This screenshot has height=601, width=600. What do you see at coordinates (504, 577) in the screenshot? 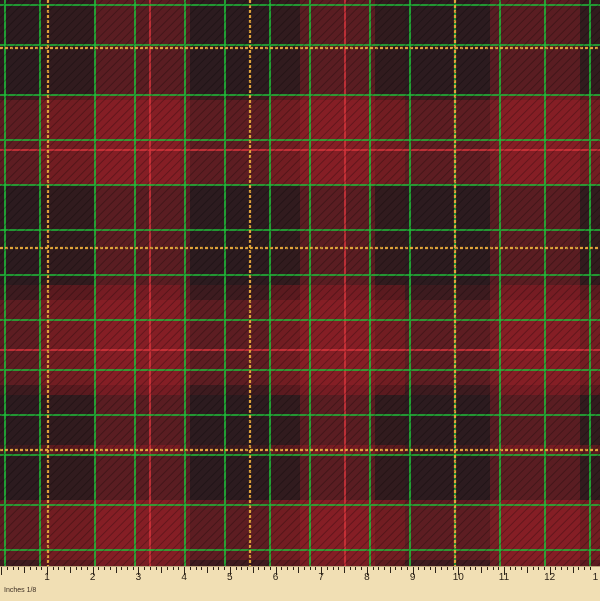
I see `ruler-number: 11` at bounding box center [504, 577].